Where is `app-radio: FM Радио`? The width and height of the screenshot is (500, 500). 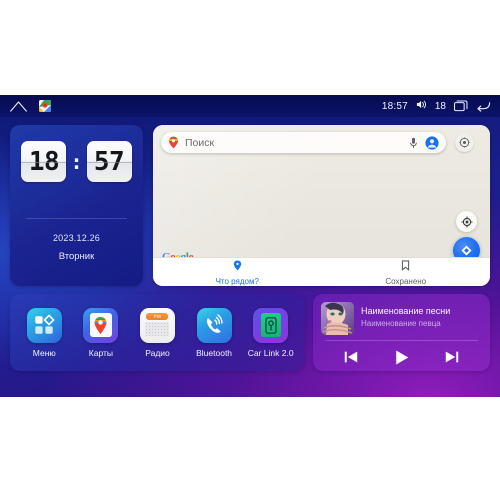
app-radio: FM Радио is located at coordinates (157, 332).